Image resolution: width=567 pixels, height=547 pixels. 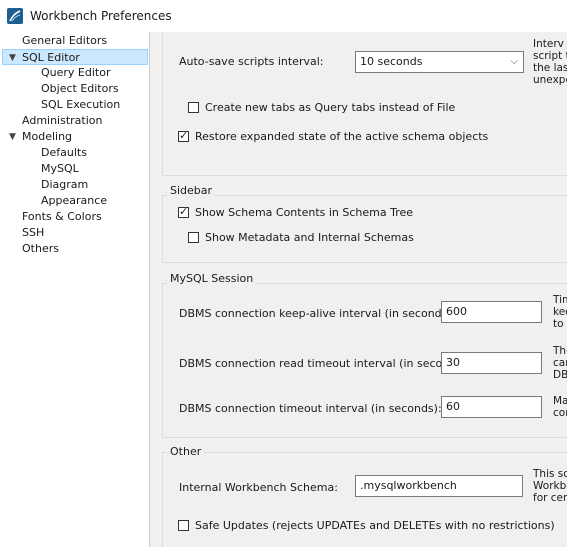 What do you see at coordinates (491, 407) in the screenshot?
I see `timeout-input: 60` at bounding box center [491, 407].